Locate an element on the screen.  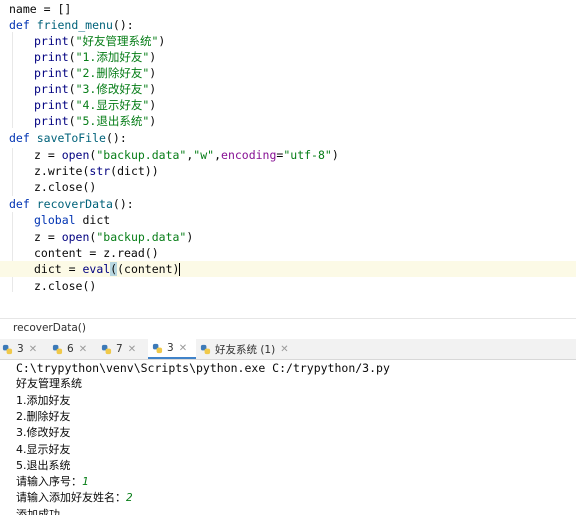
run-tabs: 3 ✕ 6 ✕ 7 ✕ 3 ✕ 好友系统 (1) ✕ is located at coordinates (288, 349).